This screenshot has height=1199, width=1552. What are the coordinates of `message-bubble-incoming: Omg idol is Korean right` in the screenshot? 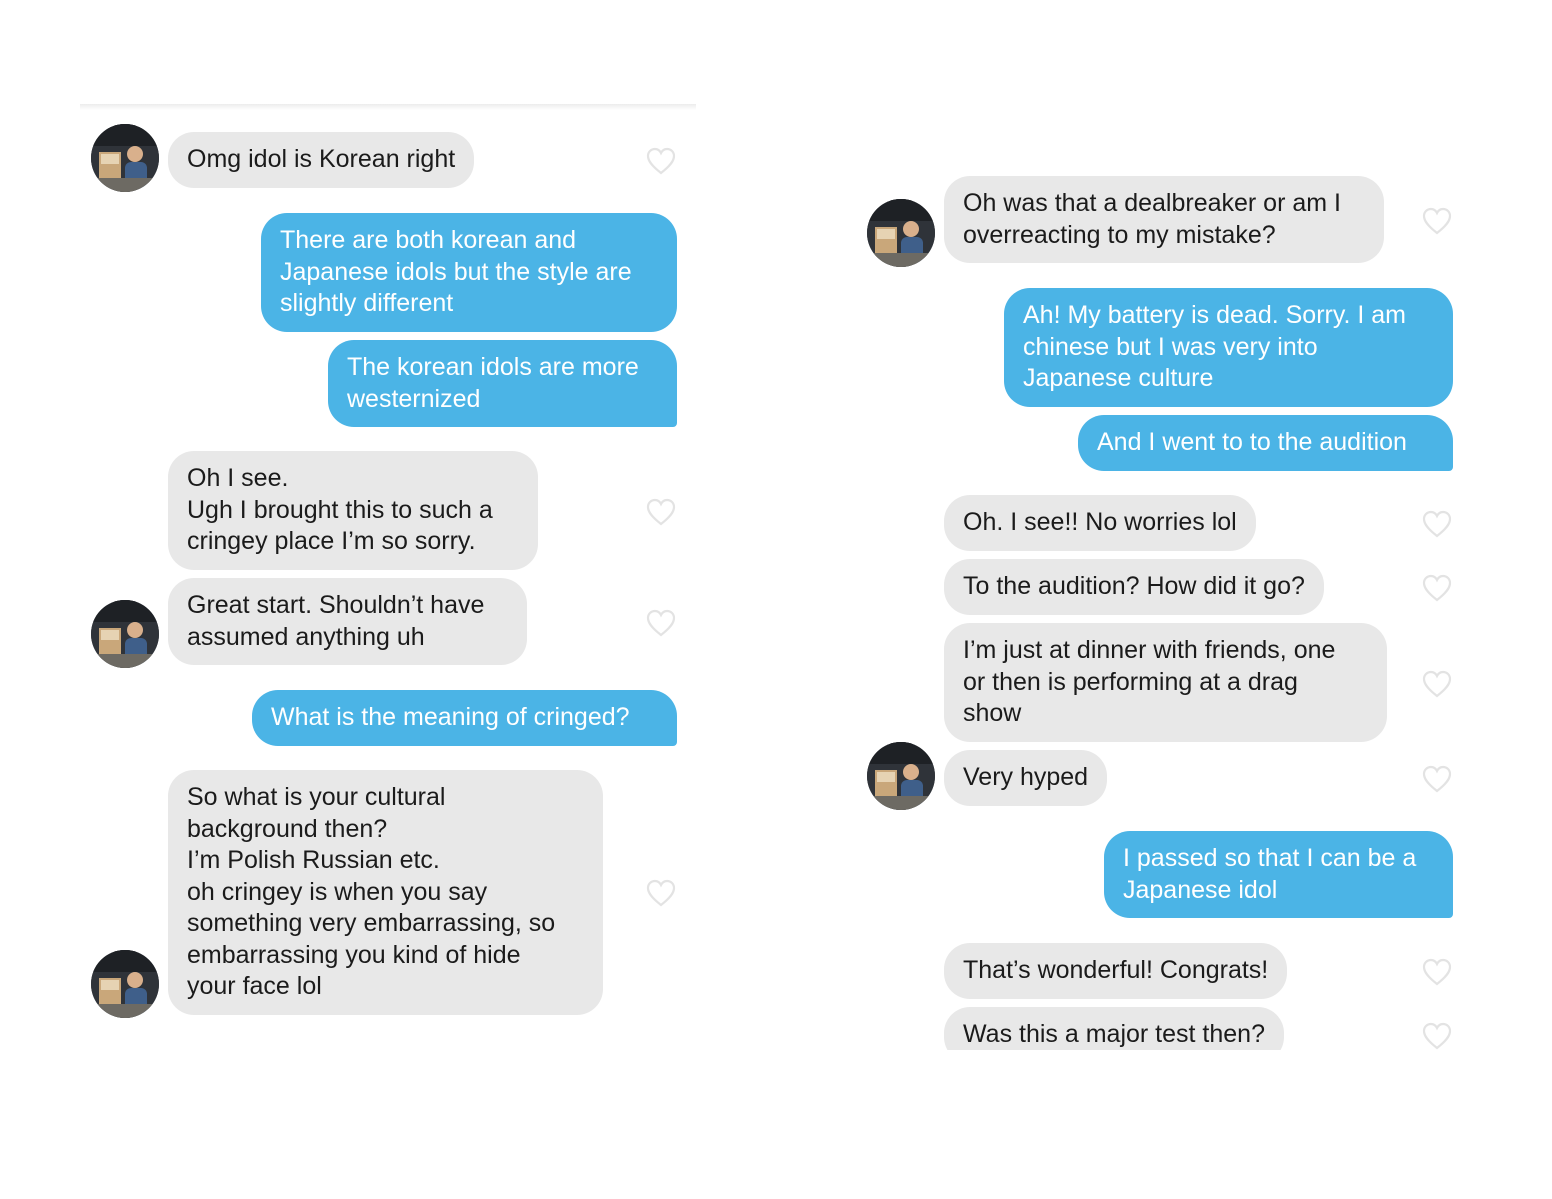 It's located at (321, 160).